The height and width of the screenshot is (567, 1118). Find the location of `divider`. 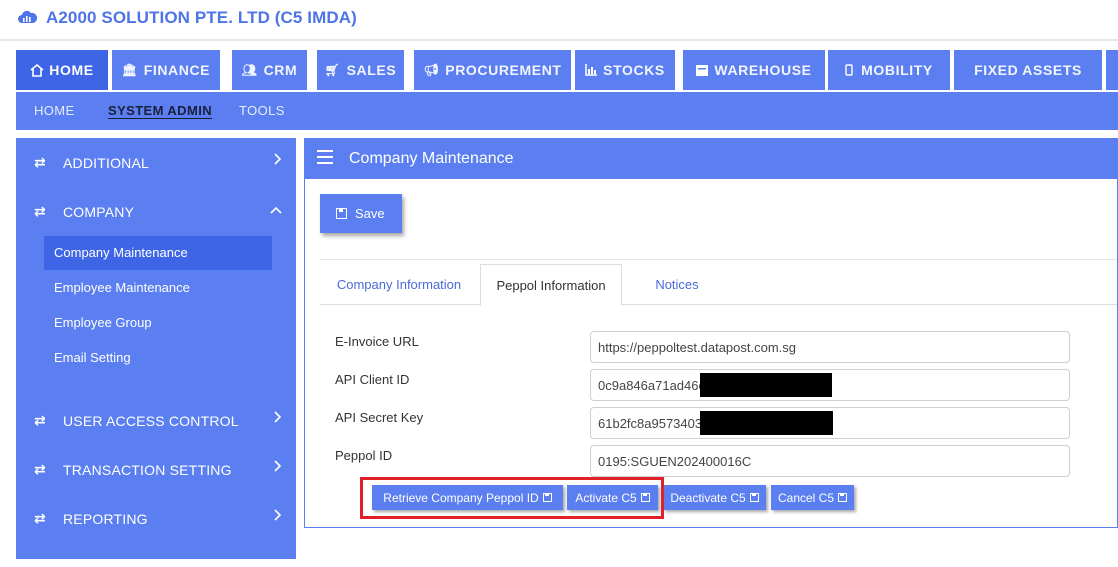

divider is located at coordinates (718, 259).